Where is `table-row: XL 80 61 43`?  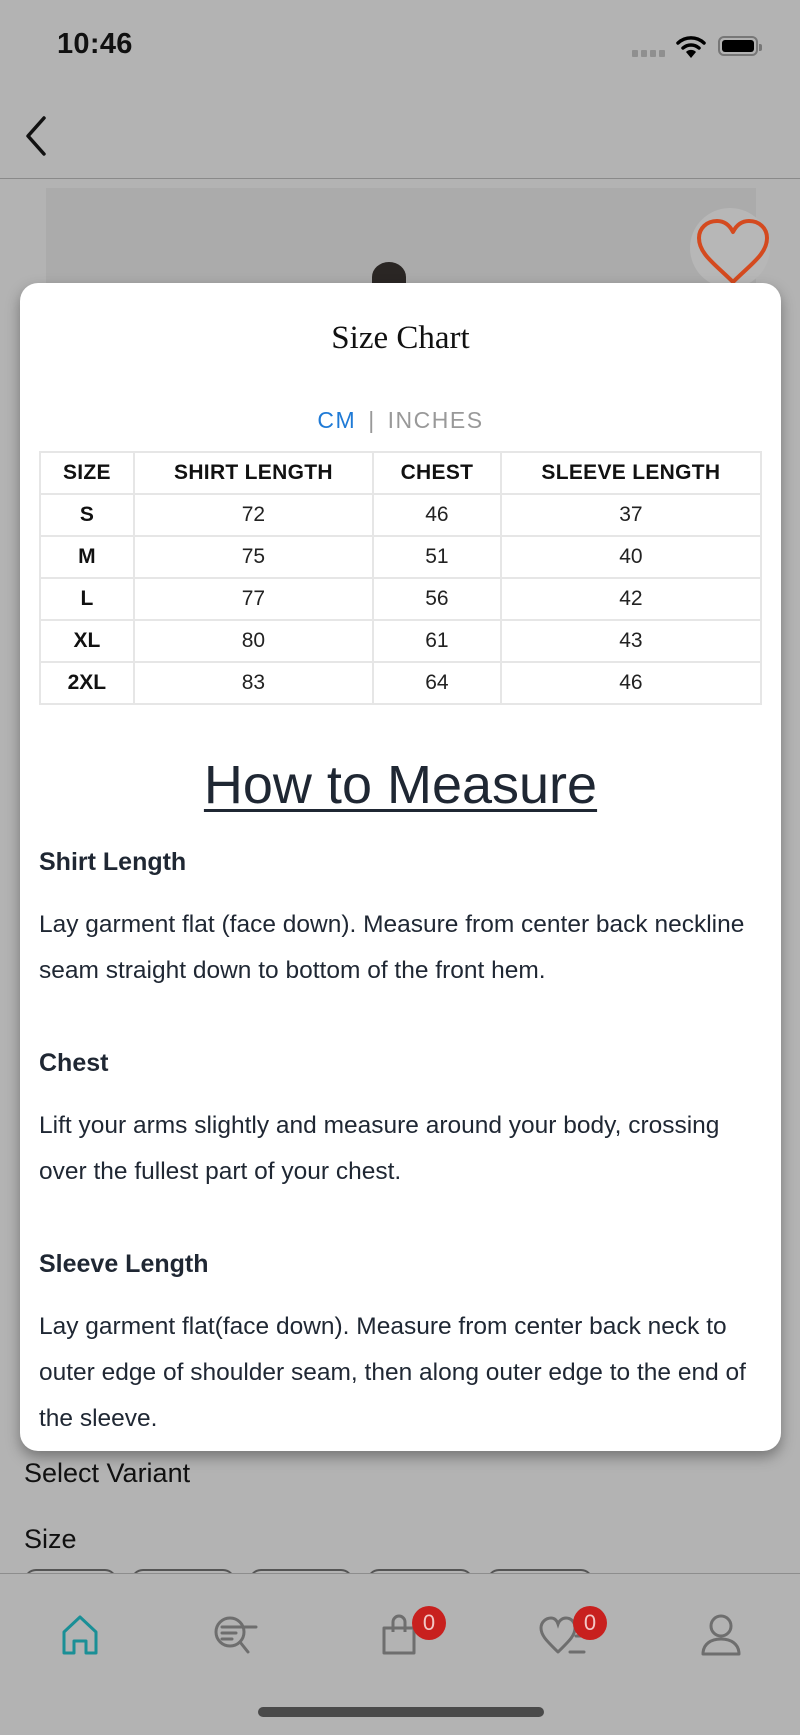 table-row: XL 80 61 43 is located at coordinates (401, 641).